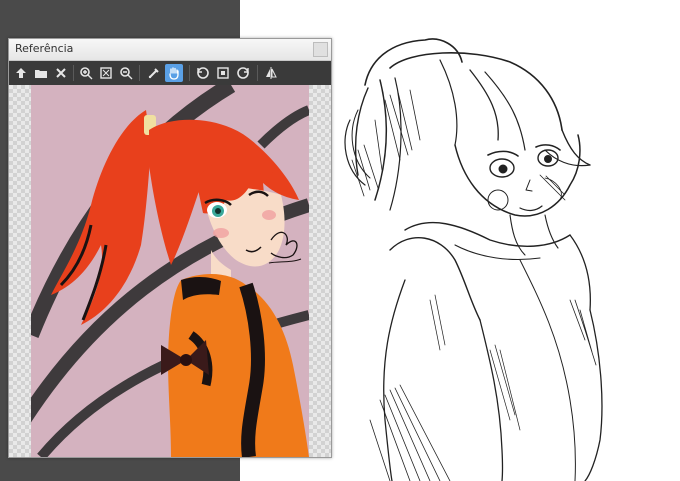 The width and height of the screenshot is (680, 481). I want to click on fit-to-window-icon, so click(106, 73).